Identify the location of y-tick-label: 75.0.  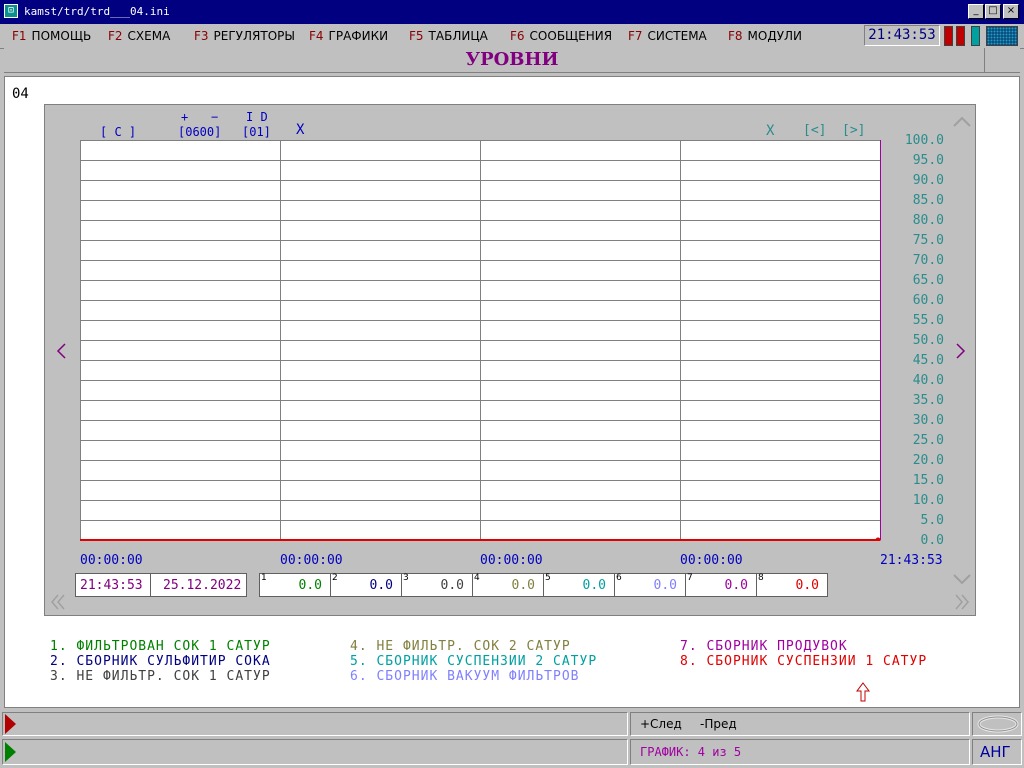
(928, 240).